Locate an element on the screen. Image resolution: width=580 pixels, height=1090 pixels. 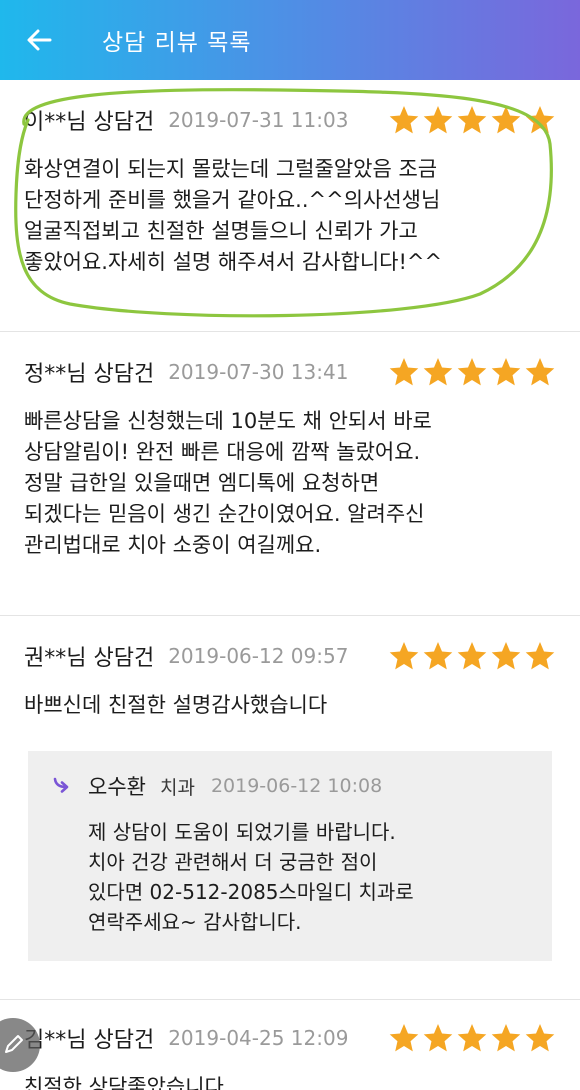
review-header: 권**님 상담건 2019-06-12 09:57 is located at coordinates (290, 656).